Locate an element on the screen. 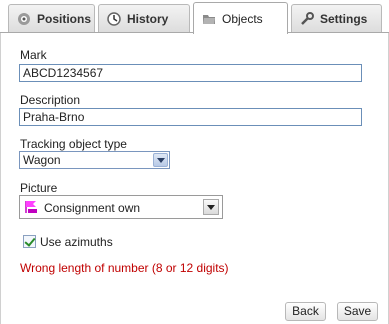 This screenshot has width=389, height=324. tab-settings: Settings is located at coordinates (336, 18).